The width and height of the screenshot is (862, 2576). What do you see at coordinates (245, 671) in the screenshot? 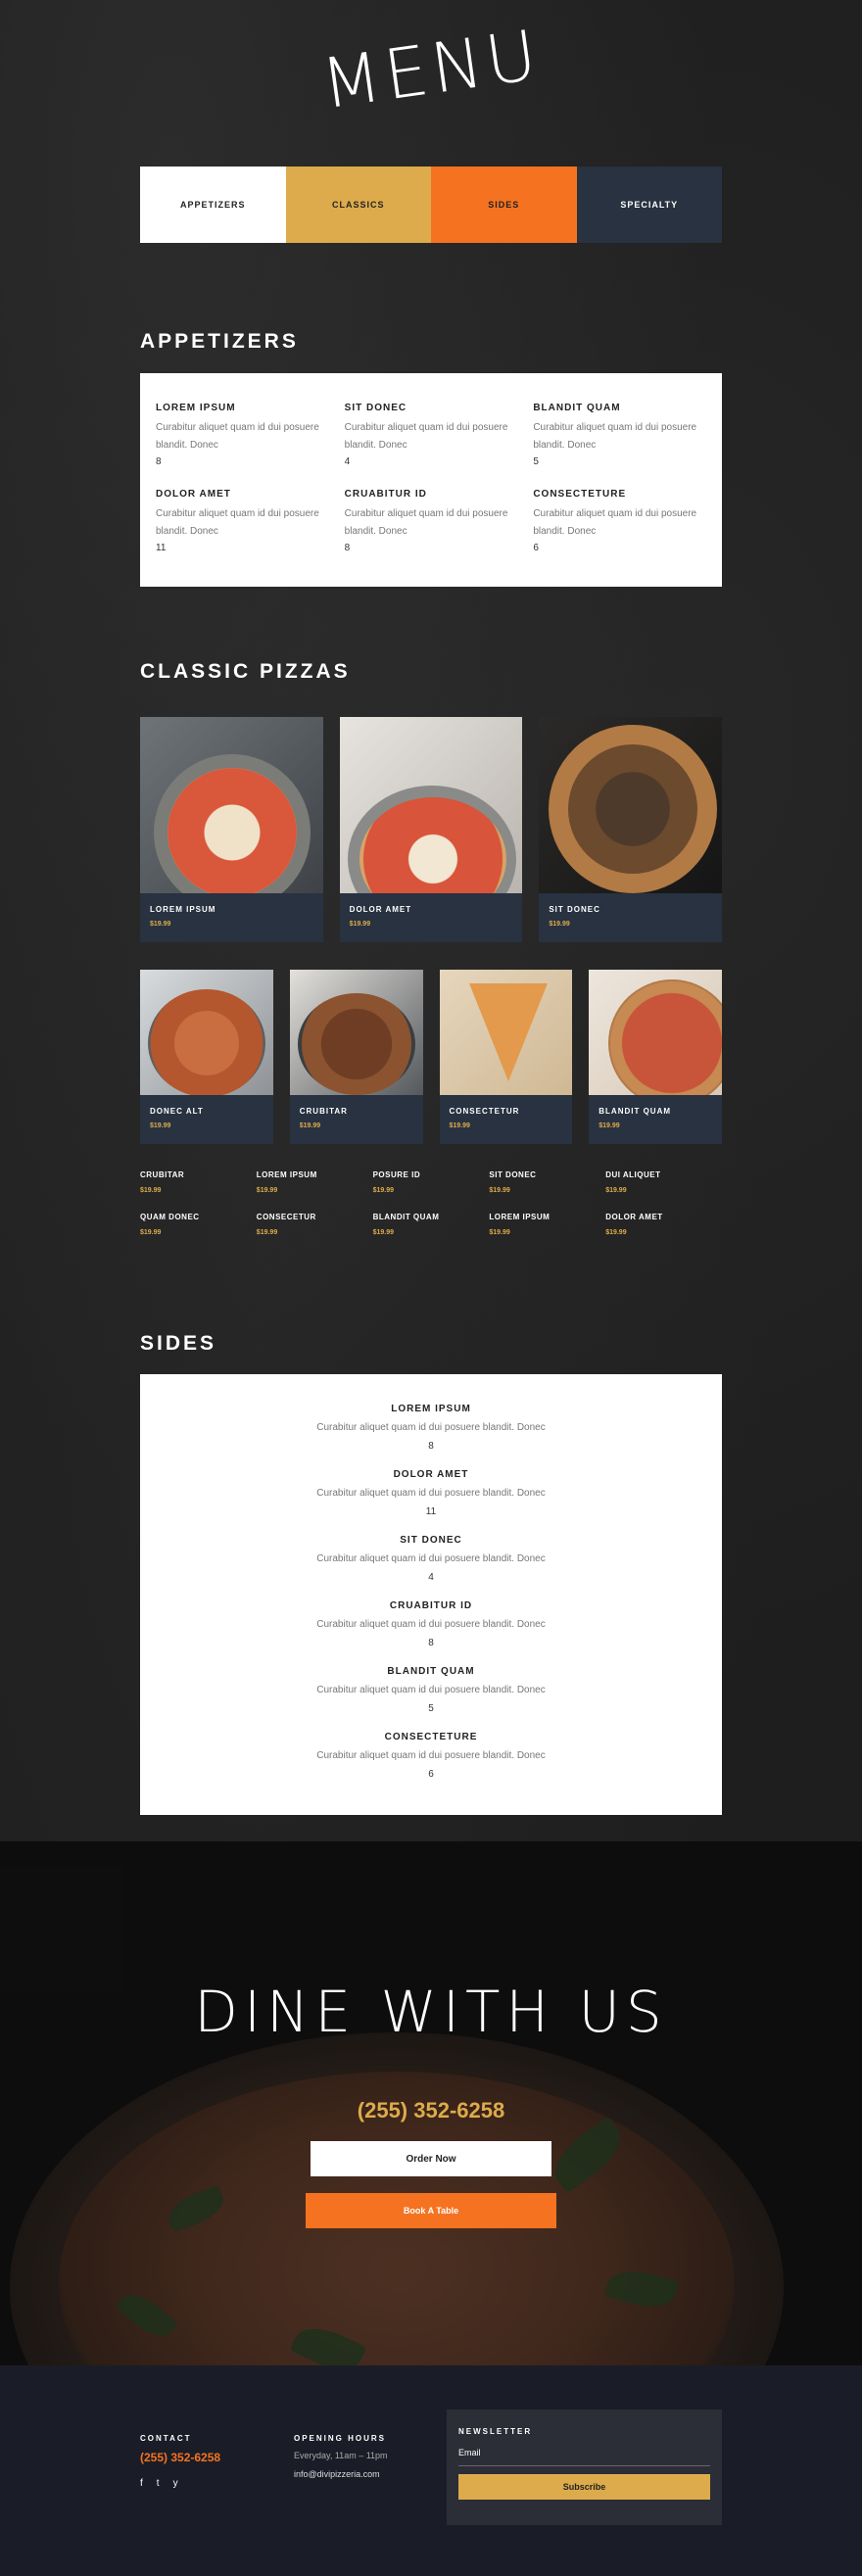
I see `classic-pizzas-heading: CLASSIC PIZZAS` at bounding box center [245, 671].